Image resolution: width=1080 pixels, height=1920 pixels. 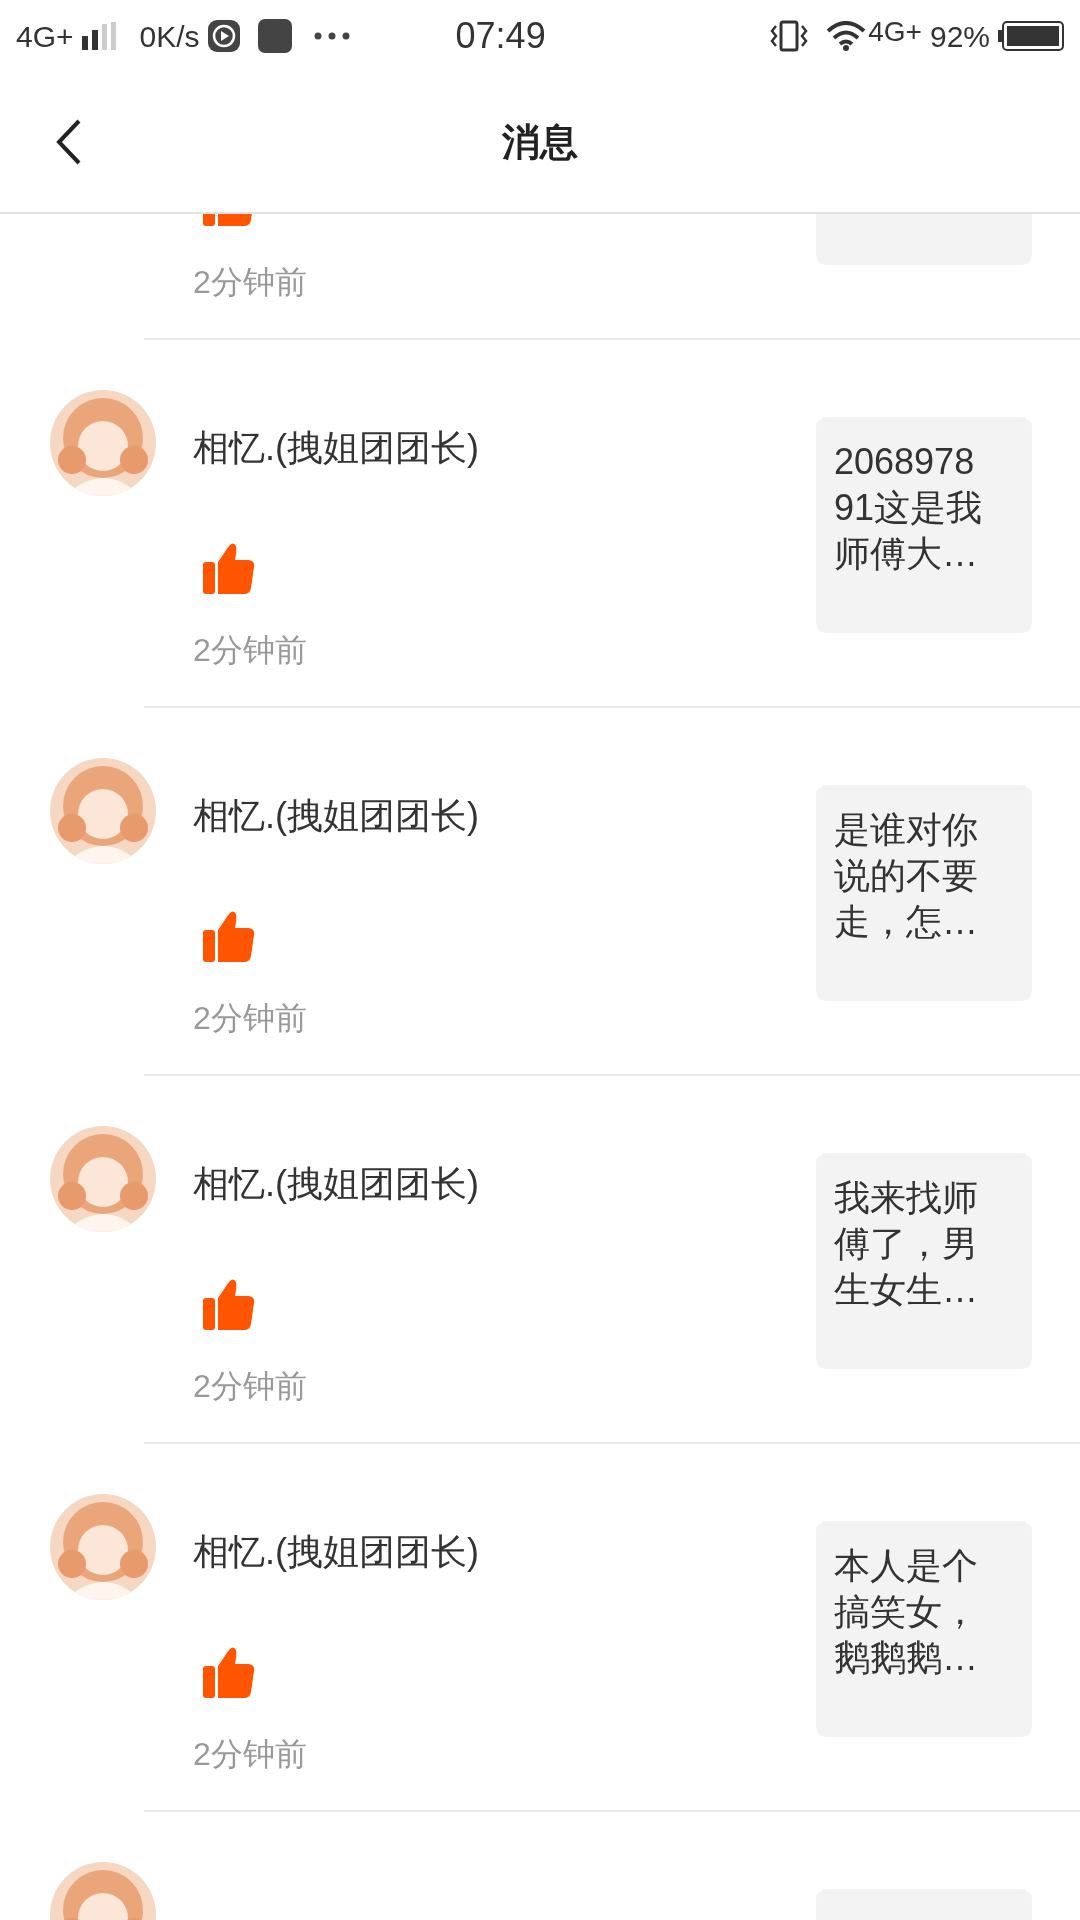 I want to click on vibrate-icon, so click(x=789, y=36).